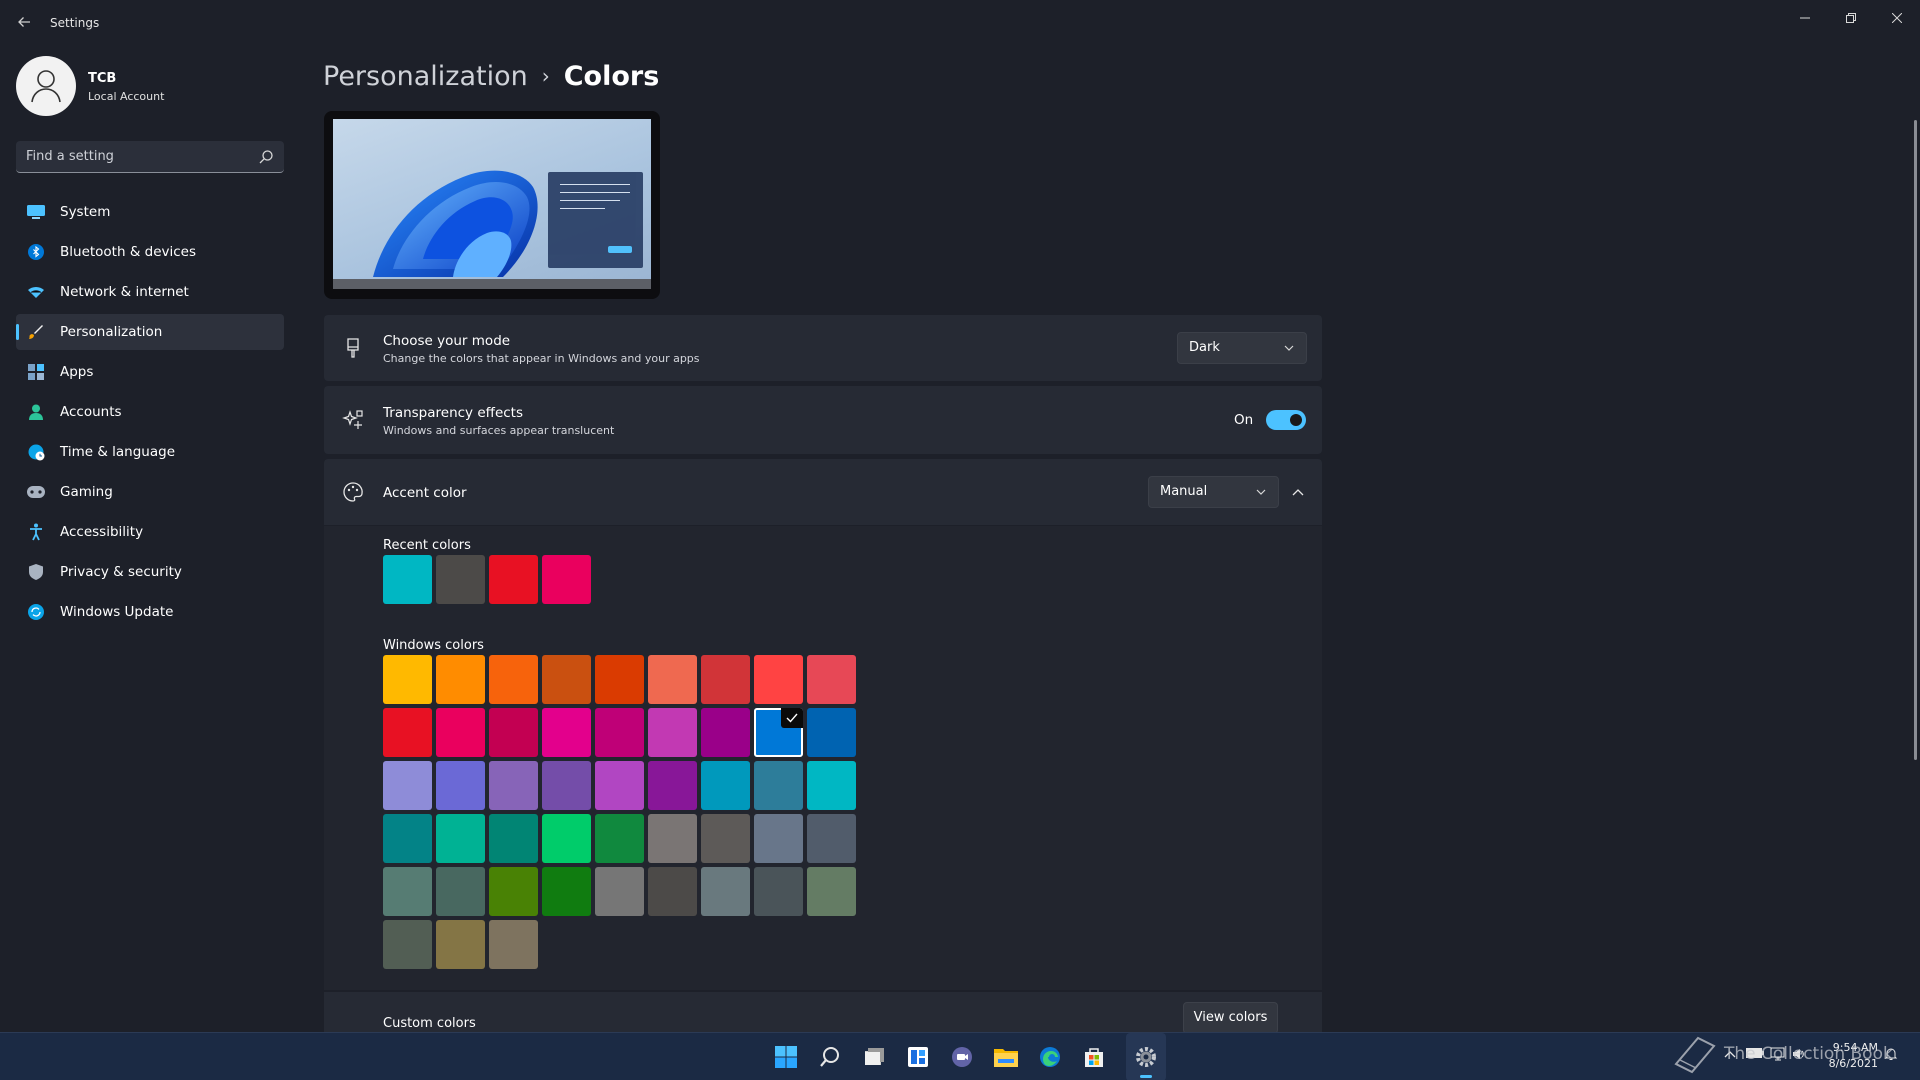  Describe the element at coordinates (1146, 1057) in the screenshot. I see `settings-icon` at that location.